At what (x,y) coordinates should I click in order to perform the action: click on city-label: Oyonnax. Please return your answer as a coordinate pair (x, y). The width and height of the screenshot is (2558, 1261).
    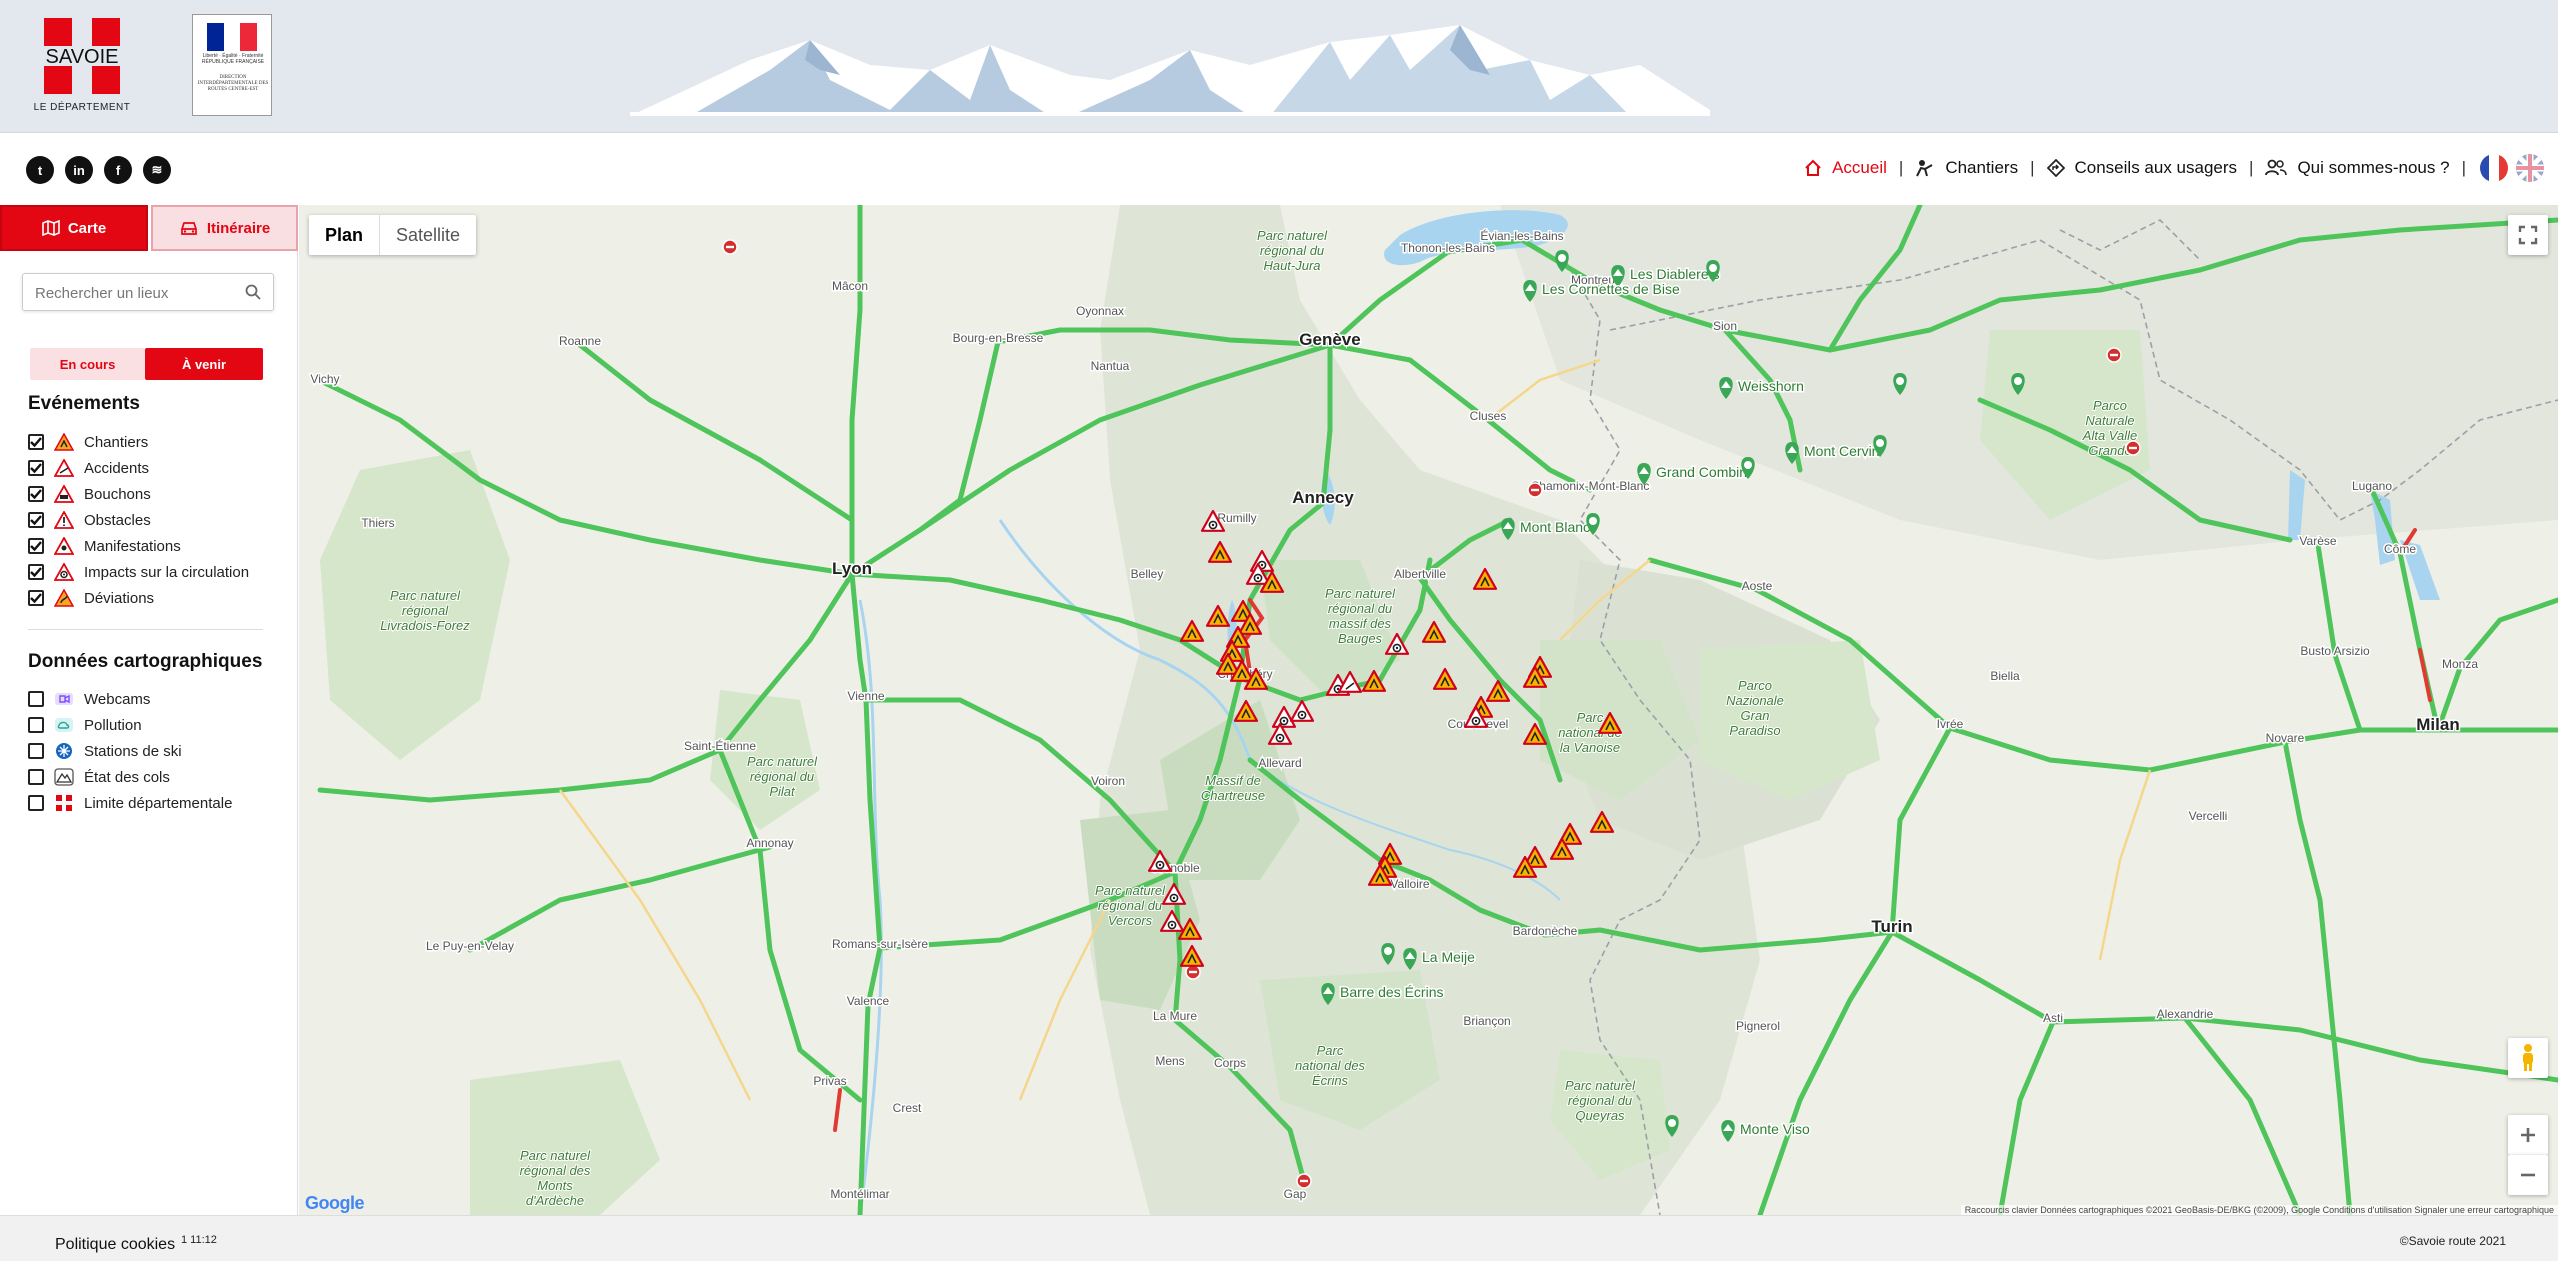
    Looking at the image, I should click on (1100, 311).